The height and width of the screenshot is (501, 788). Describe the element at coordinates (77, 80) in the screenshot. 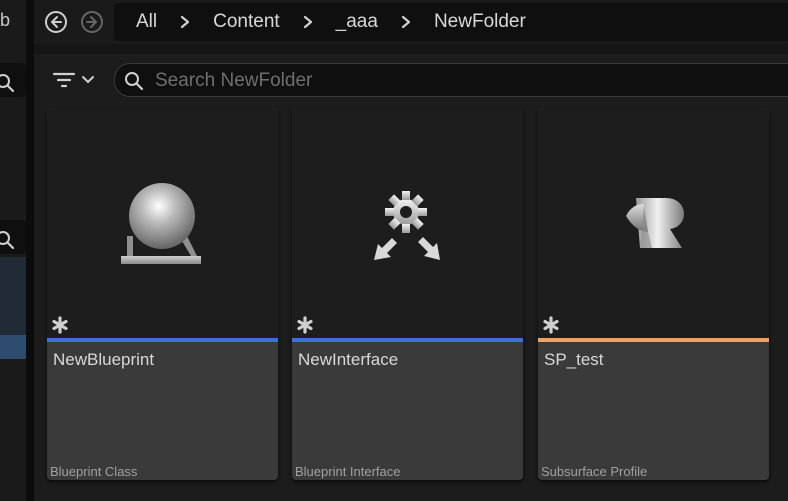

I see `filter-button` at that location.